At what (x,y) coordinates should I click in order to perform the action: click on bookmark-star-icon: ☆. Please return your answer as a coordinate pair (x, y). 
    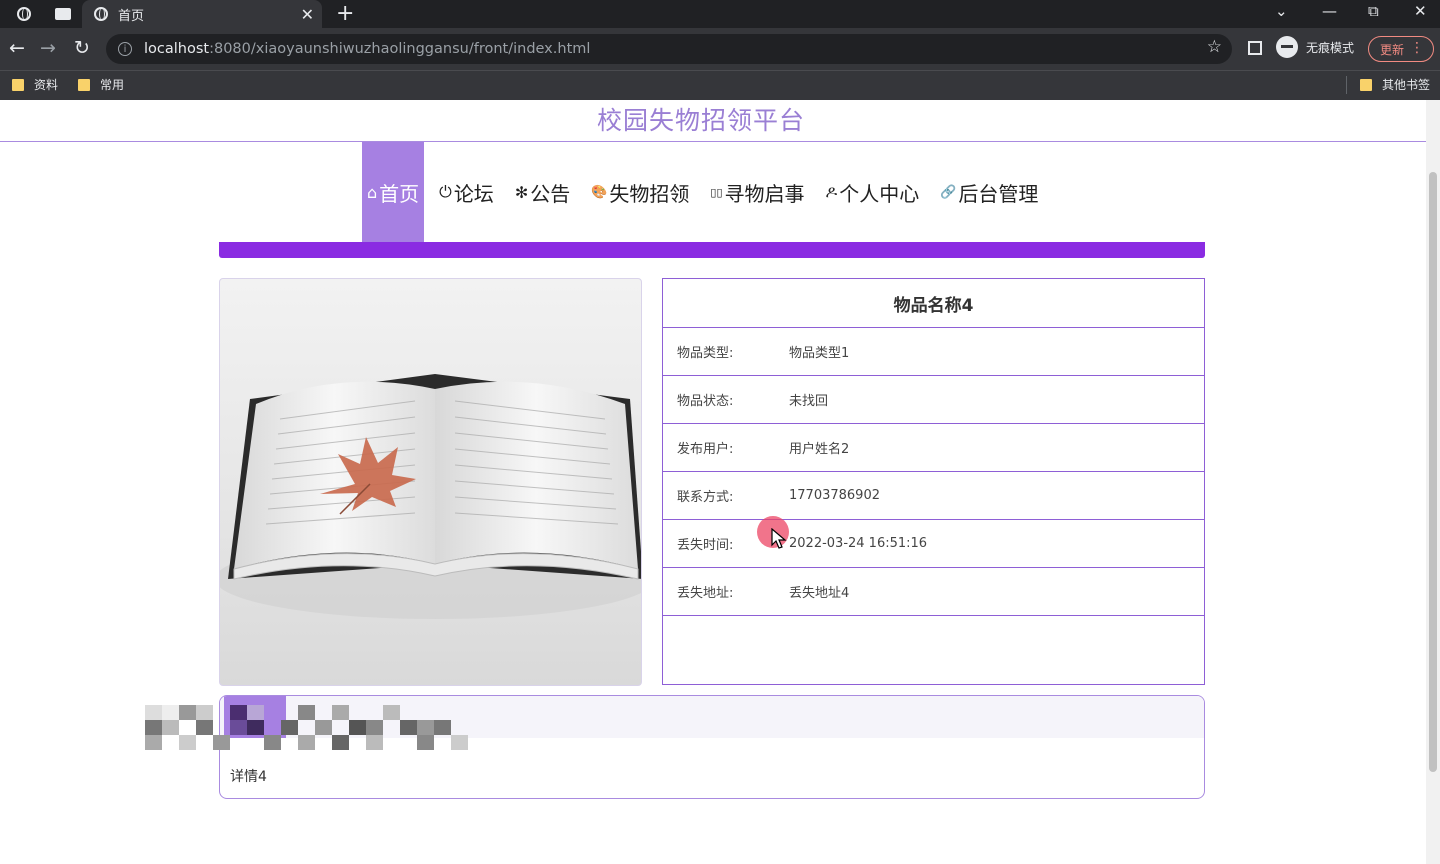
    Looking at the image, I should click on (1214, 47).